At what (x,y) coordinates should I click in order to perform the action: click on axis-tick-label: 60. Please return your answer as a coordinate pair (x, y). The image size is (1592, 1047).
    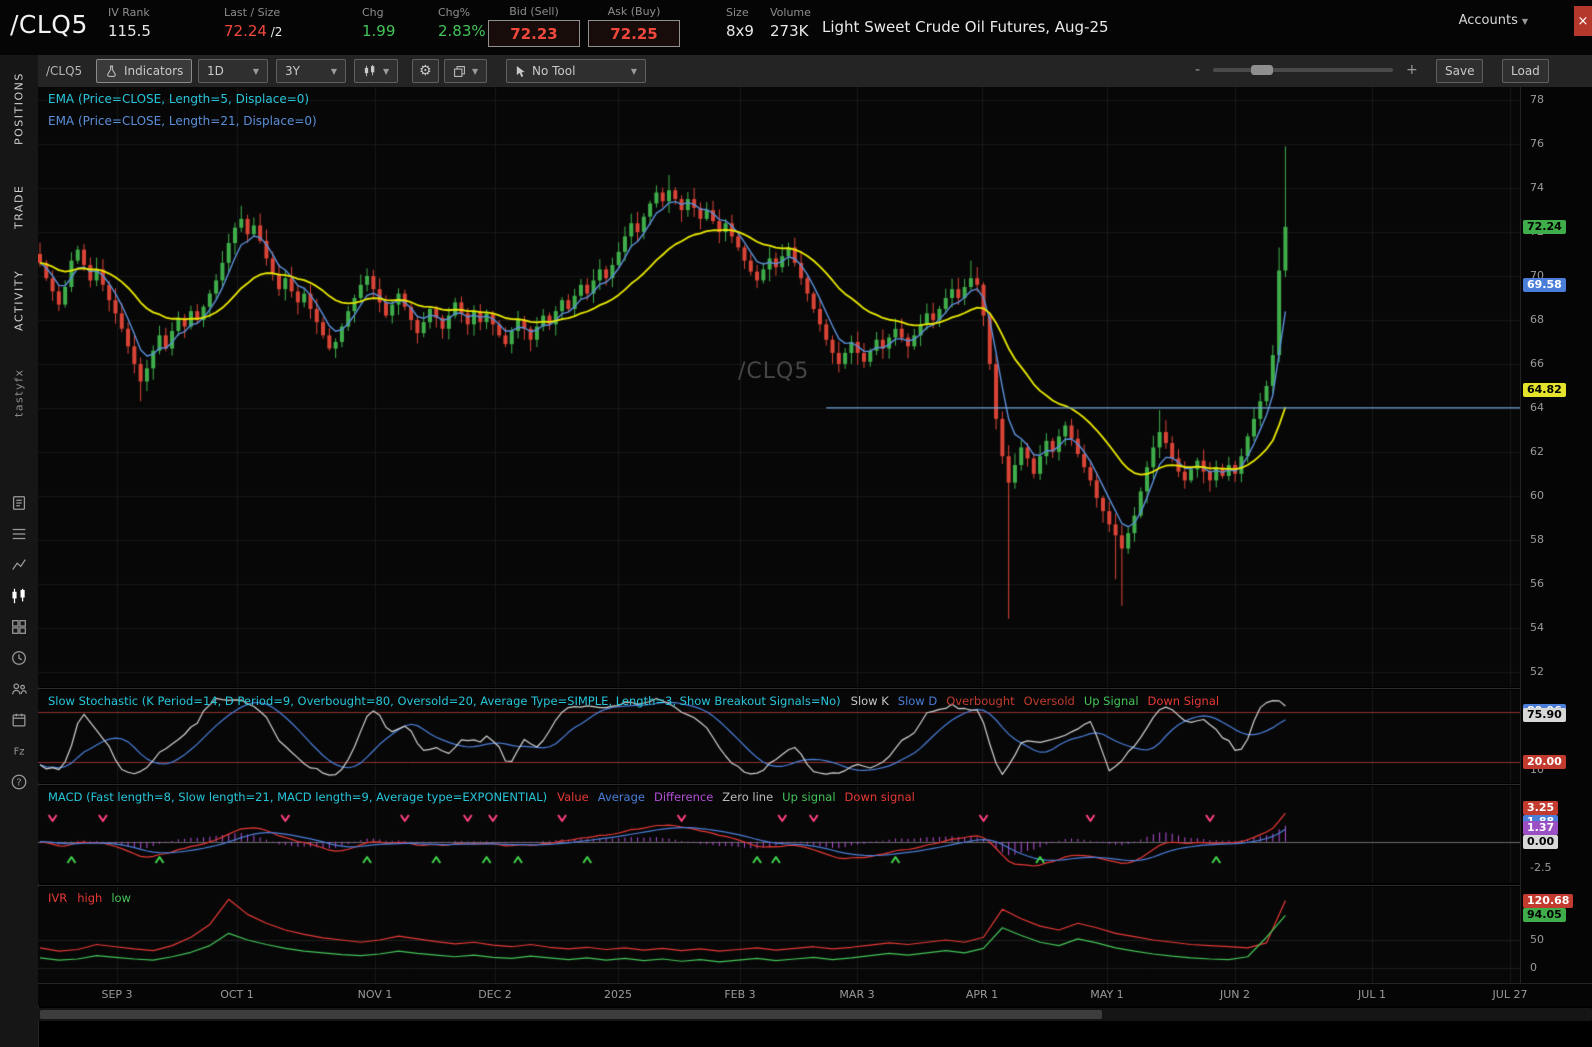
    Looking at the image, I should click on (1537, 495).